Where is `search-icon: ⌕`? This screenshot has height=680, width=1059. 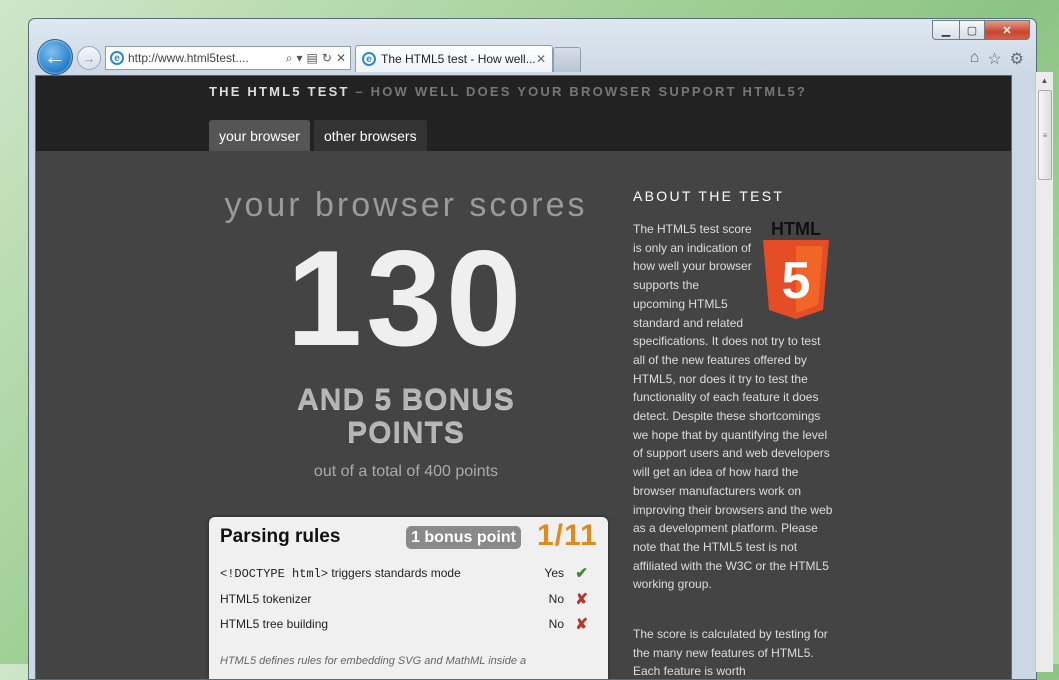
search-icon: ⌕ is located at coordinates (289, 58).